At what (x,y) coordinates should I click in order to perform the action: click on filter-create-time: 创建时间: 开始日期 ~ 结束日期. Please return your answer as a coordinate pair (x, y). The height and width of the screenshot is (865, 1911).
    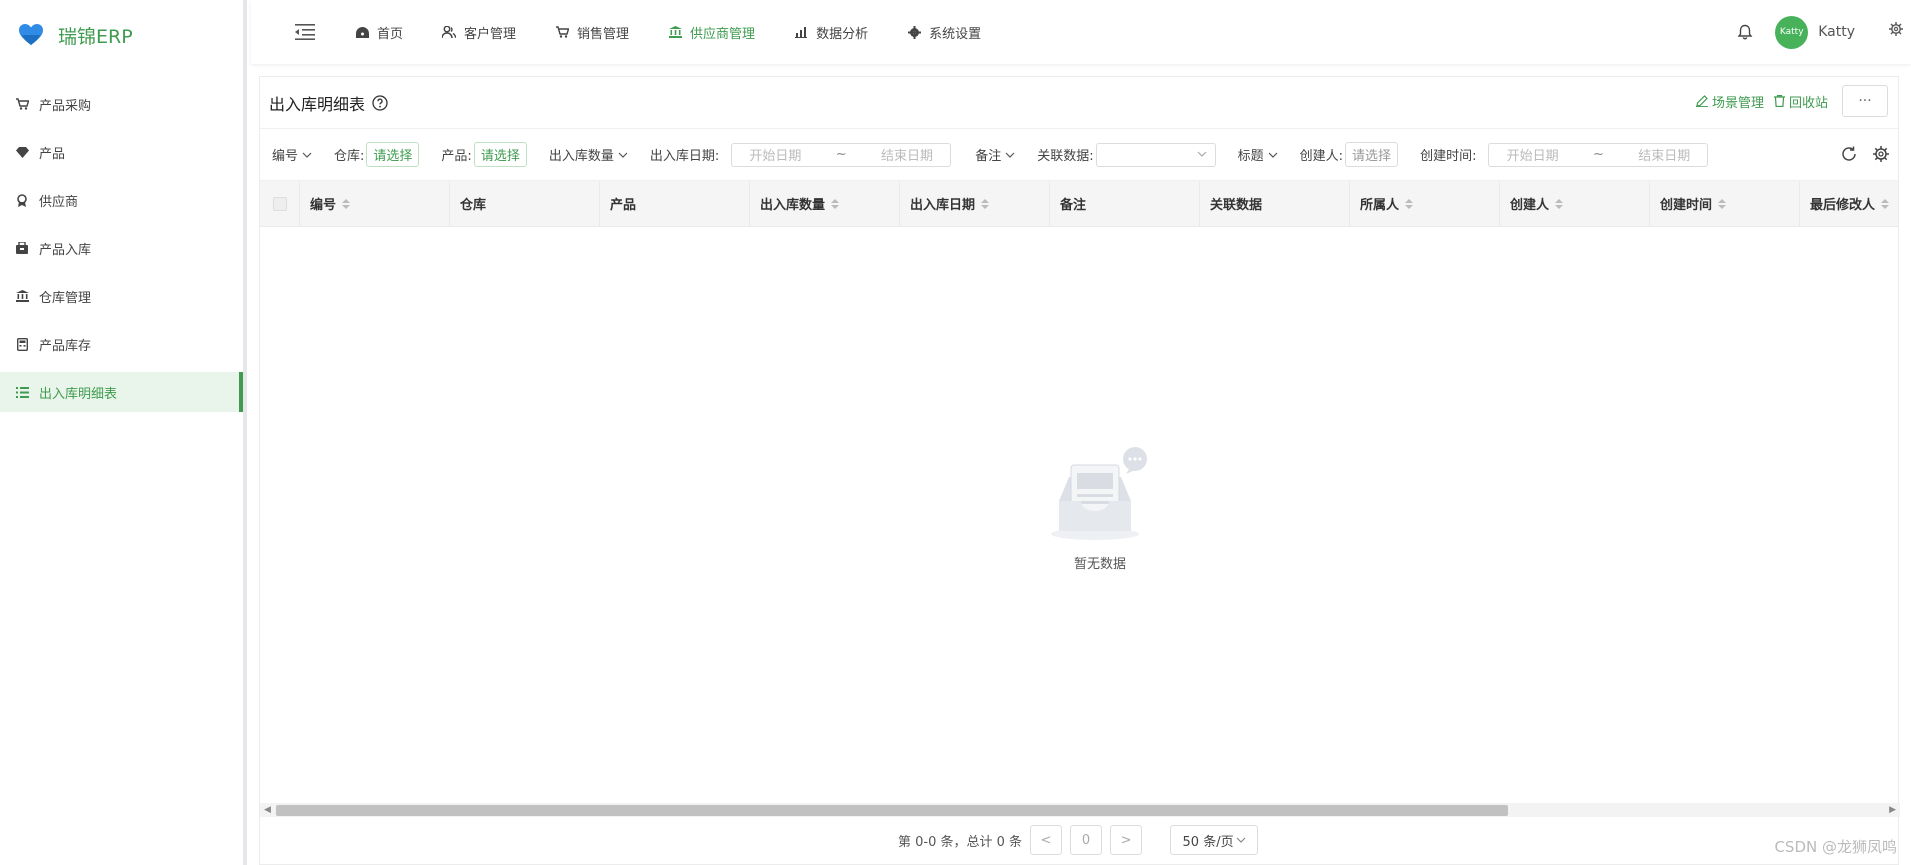
    Looking at the image, I should click on (1564, 154).